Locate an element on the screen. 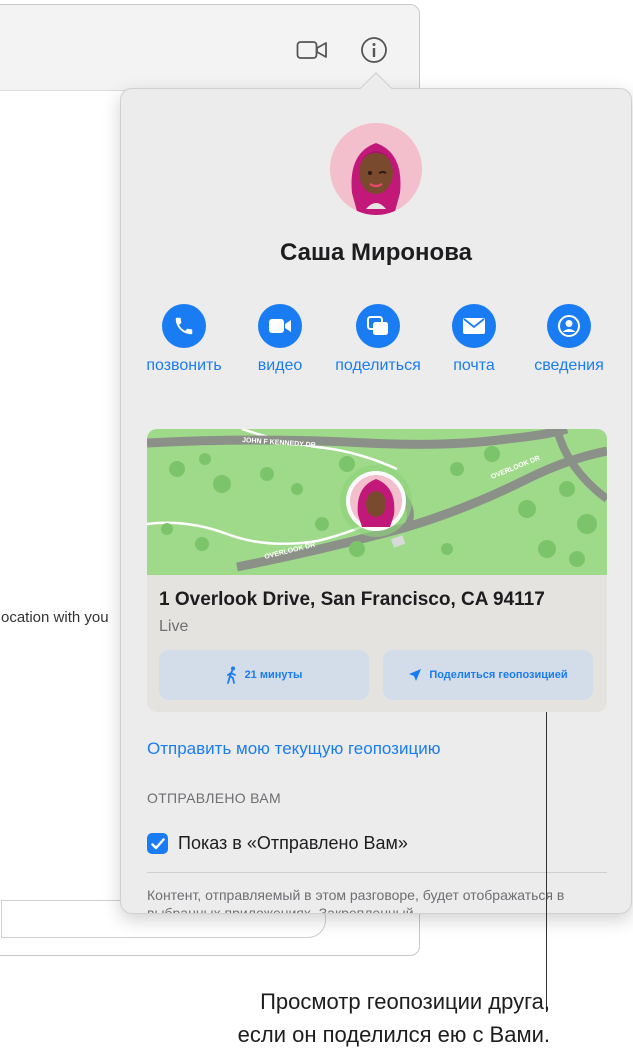 The height and width of the screenshot is (1059, 633). walking-directions-button: 21 минуты is located at coordinates (264, 675).